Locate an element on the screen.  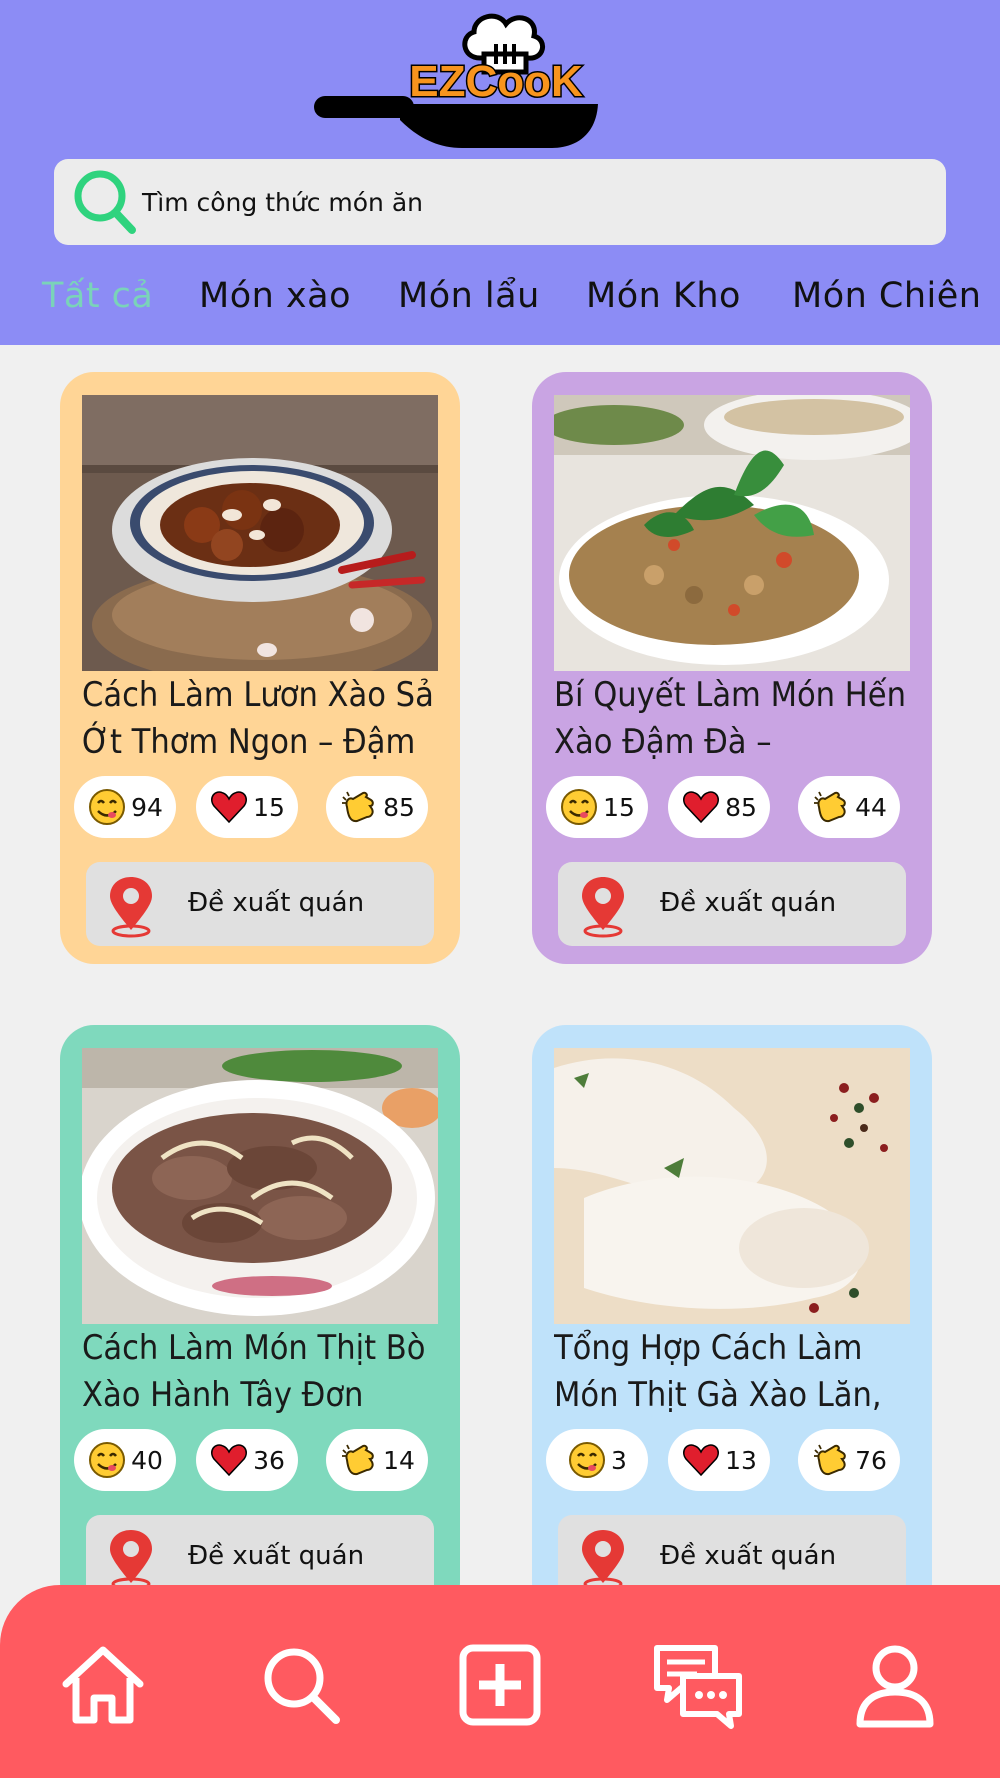
category-tabs: Tất cả Món xào Món lẩu Món Kho Món Chiên is located at coordinates (500, 299).